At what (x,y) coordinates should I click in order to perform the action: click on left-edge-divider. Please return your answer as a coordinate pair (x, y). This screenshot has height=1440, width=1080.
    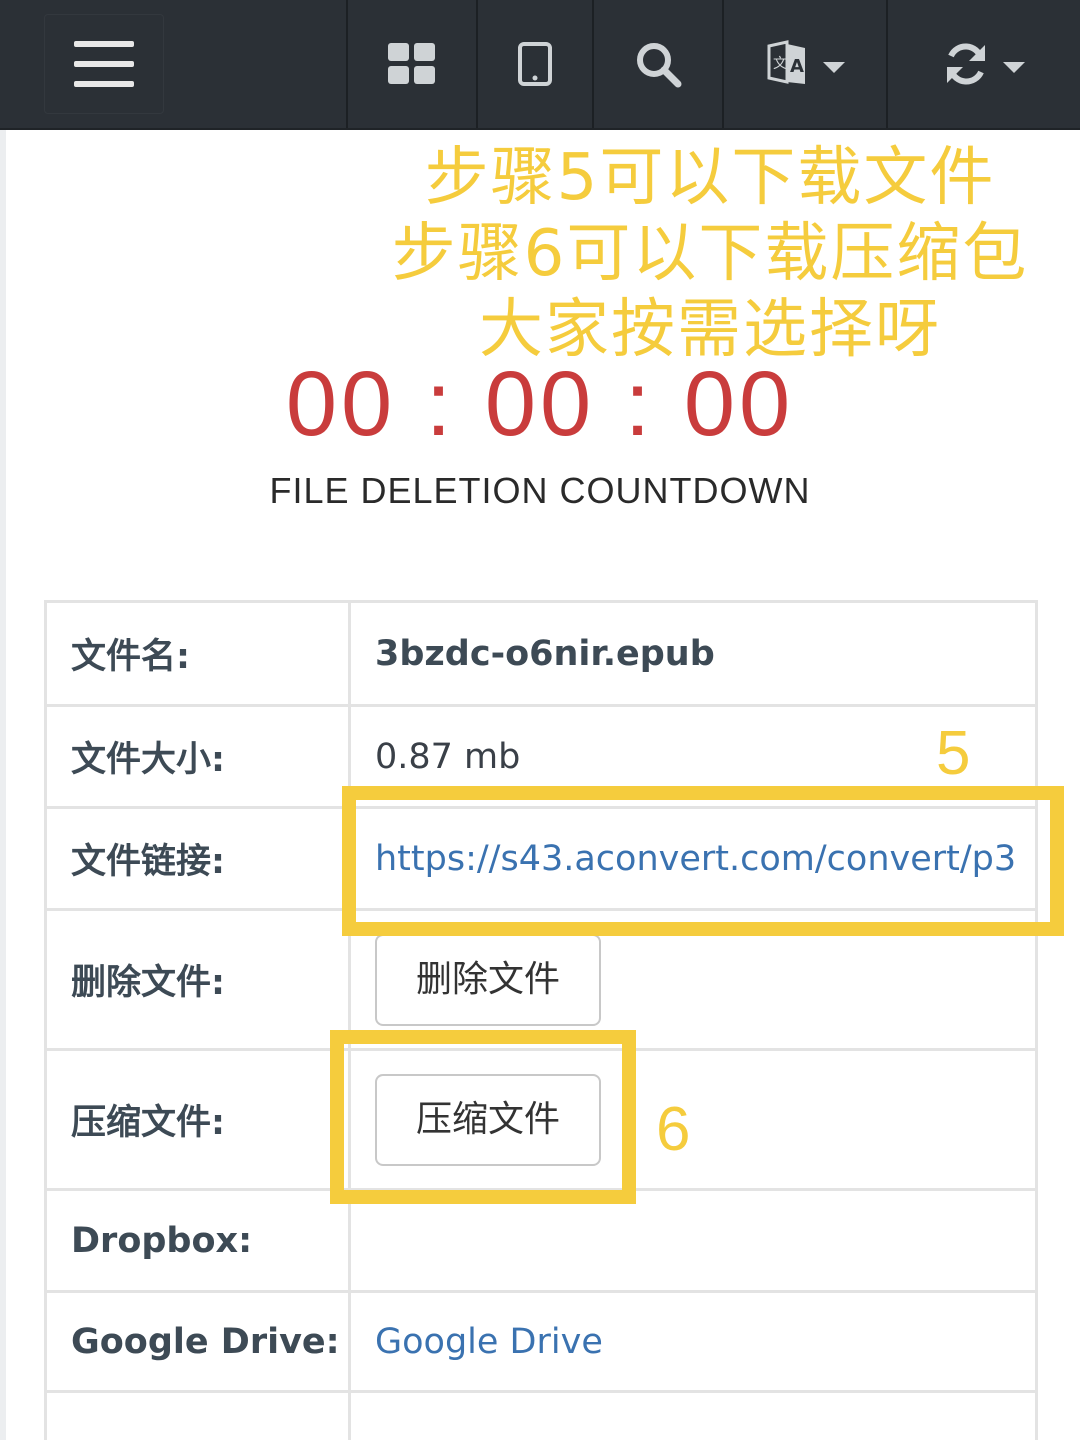
    Looking at the image, I should click on (3, 785).